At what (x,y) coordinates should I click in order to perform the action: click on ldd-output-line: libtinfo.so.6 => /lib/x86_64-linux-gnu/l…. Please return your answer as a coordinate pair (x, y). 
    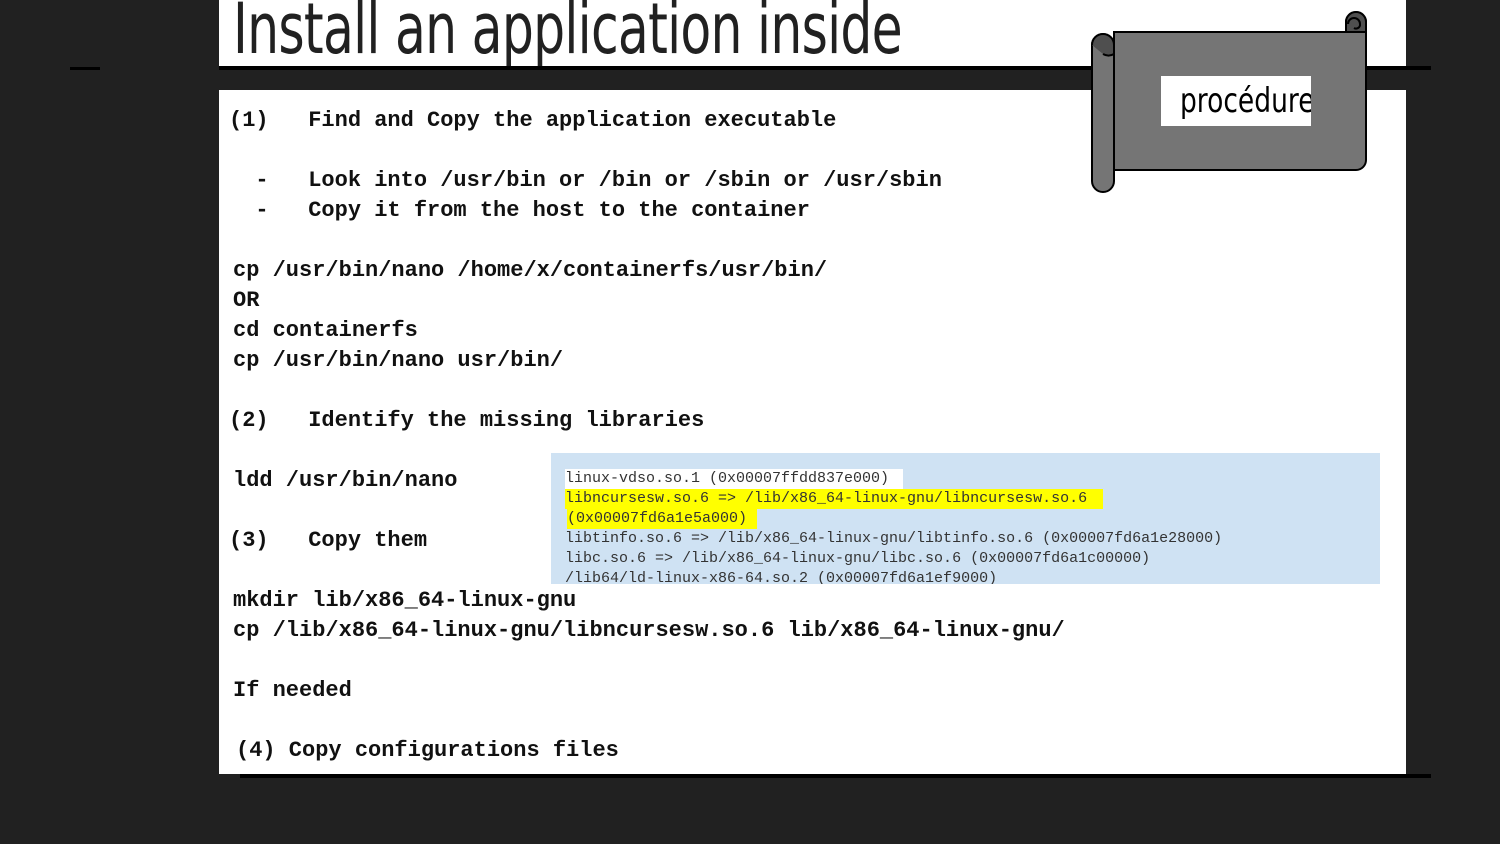
    Looking at the image, I should click on (894, 538).